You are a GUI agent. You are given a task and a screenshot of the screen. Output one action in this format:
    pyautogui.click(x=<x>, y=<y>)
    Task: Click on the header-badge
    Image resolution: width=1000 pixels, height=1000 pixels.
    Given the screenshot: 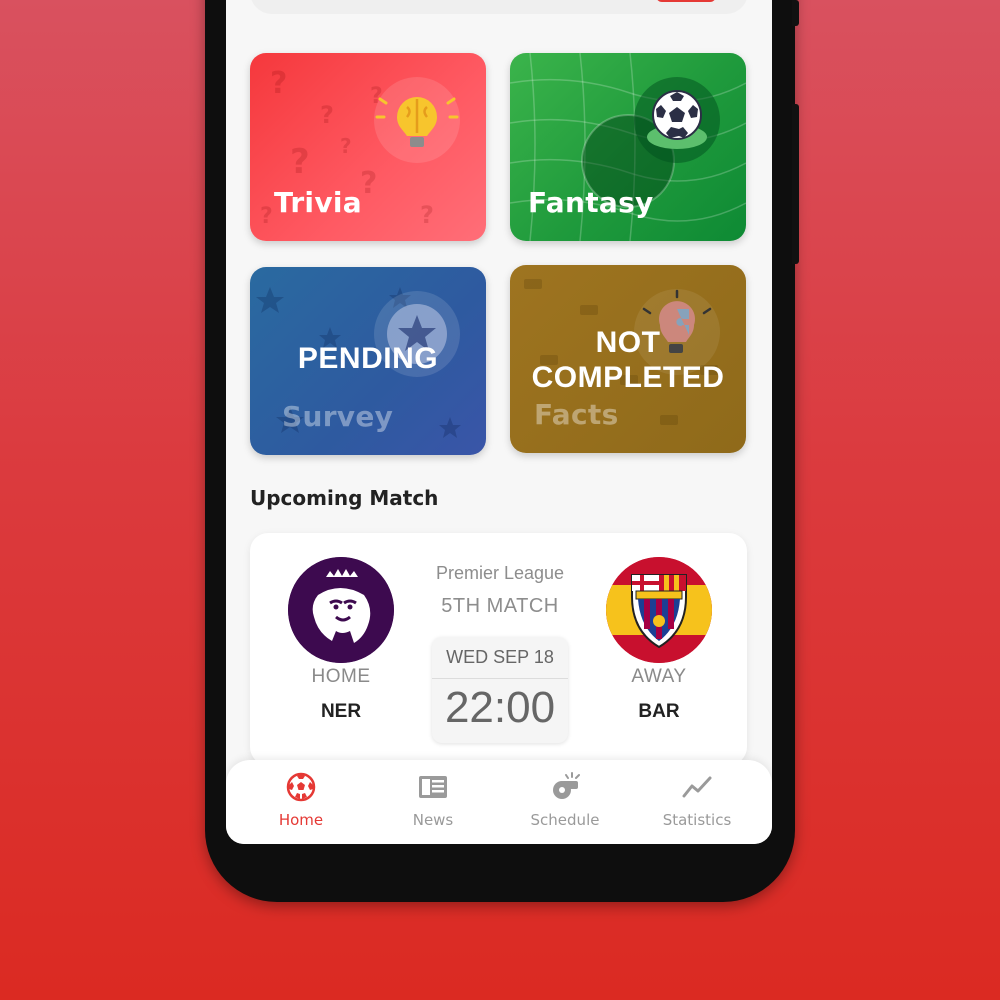 What is the action you would take?
    pyautogui.click(x=686, y=1)
    